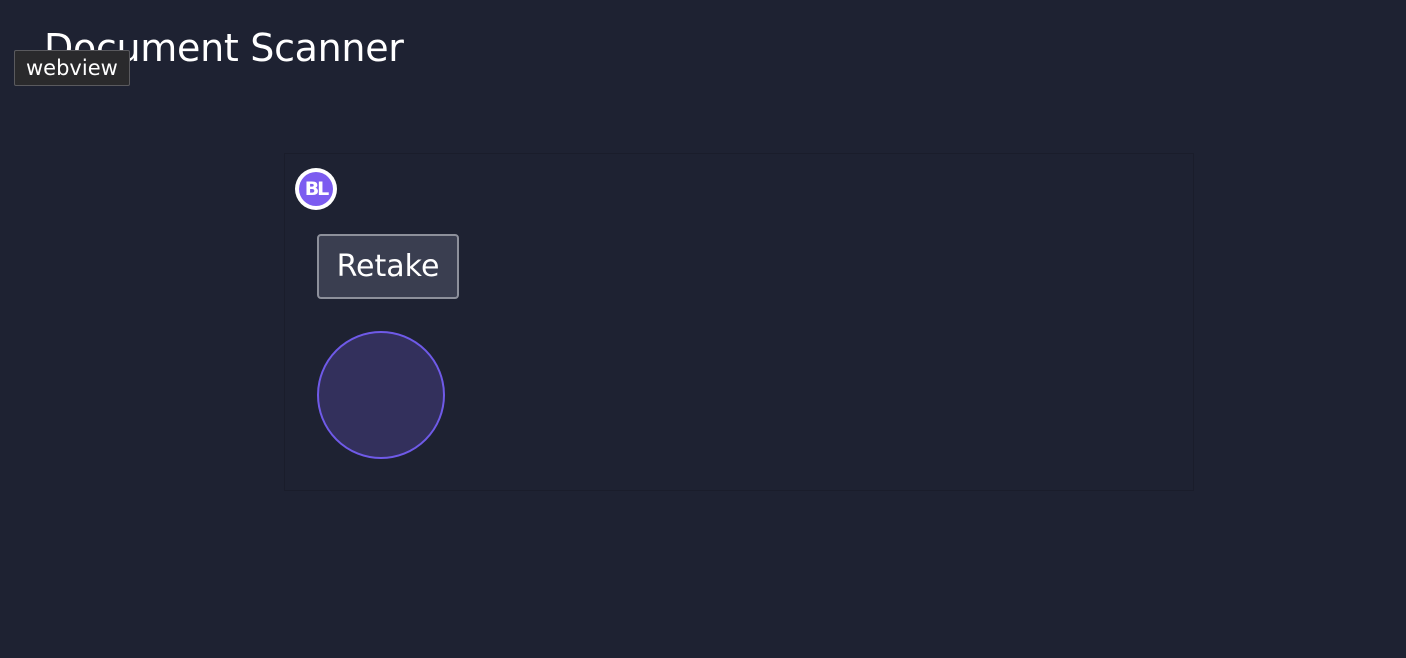  I want to click on brand-logo-icon: BL, so click(316, 189).